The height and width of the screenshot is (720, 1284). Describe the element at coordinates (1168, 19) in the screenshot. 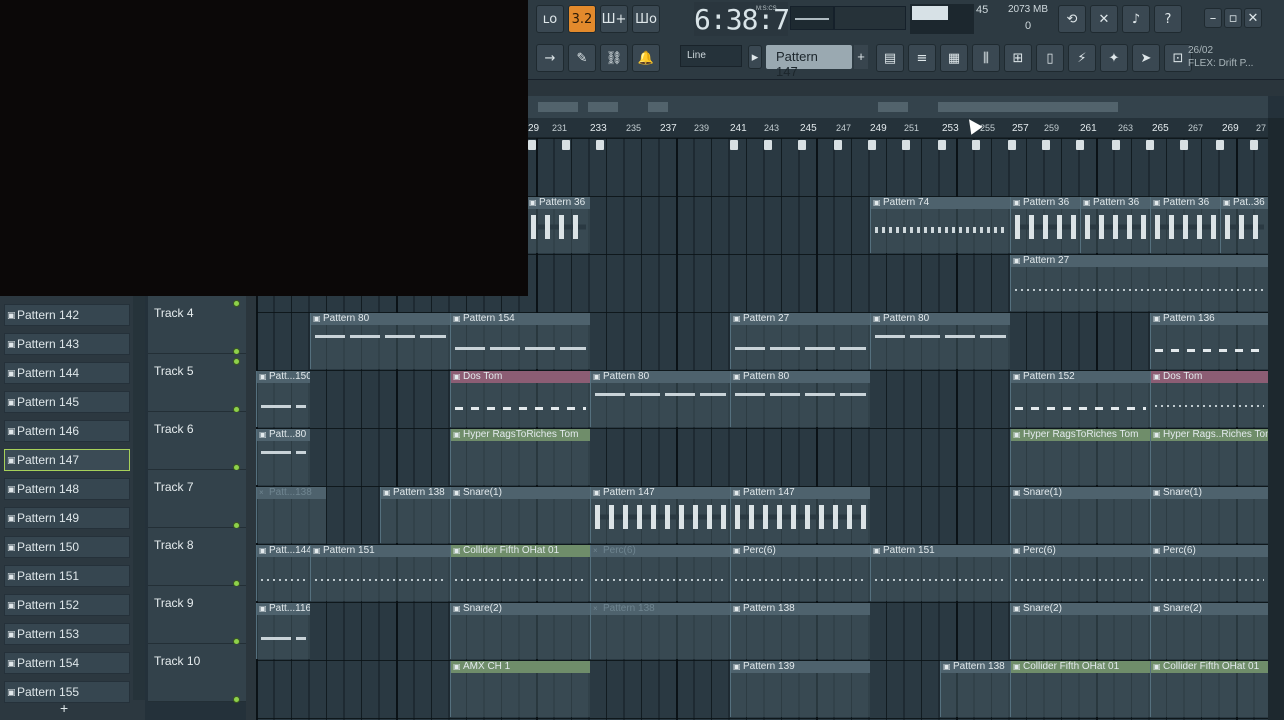

I see `help-icon: ?` at that location.